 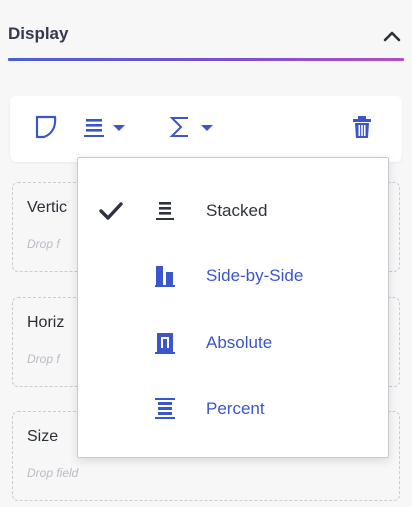 I want to click on chart-shape-button, so click(x=46, y=129).